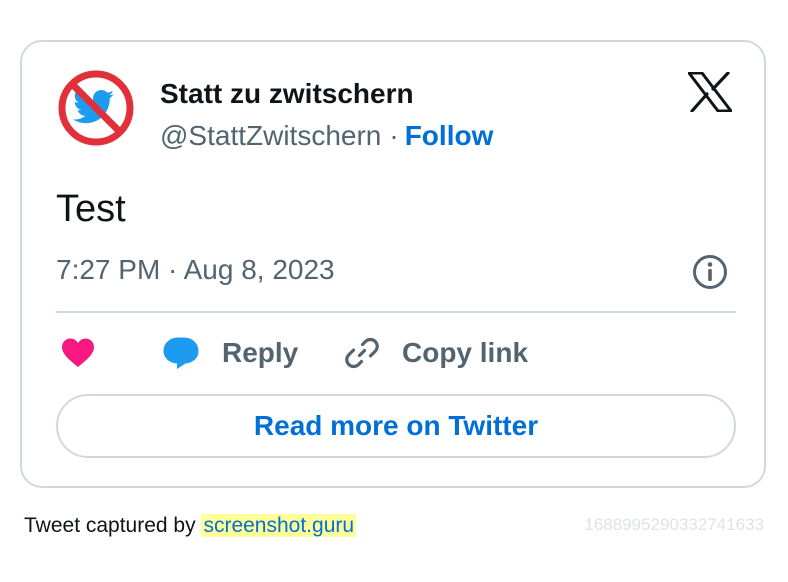 This screenshot has width=788, height=582. I want to click on reply-label: Reply, so click(260, 352).